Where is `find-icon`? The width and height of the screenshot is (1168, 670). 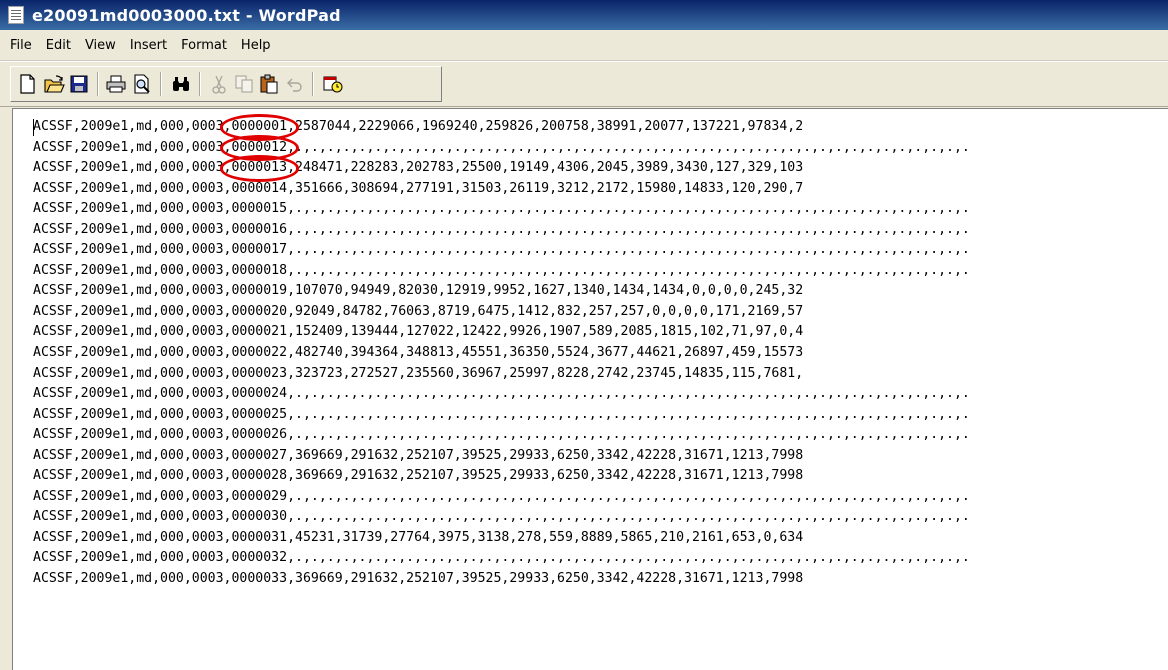 find-icon is located at coordinates (181, 84).